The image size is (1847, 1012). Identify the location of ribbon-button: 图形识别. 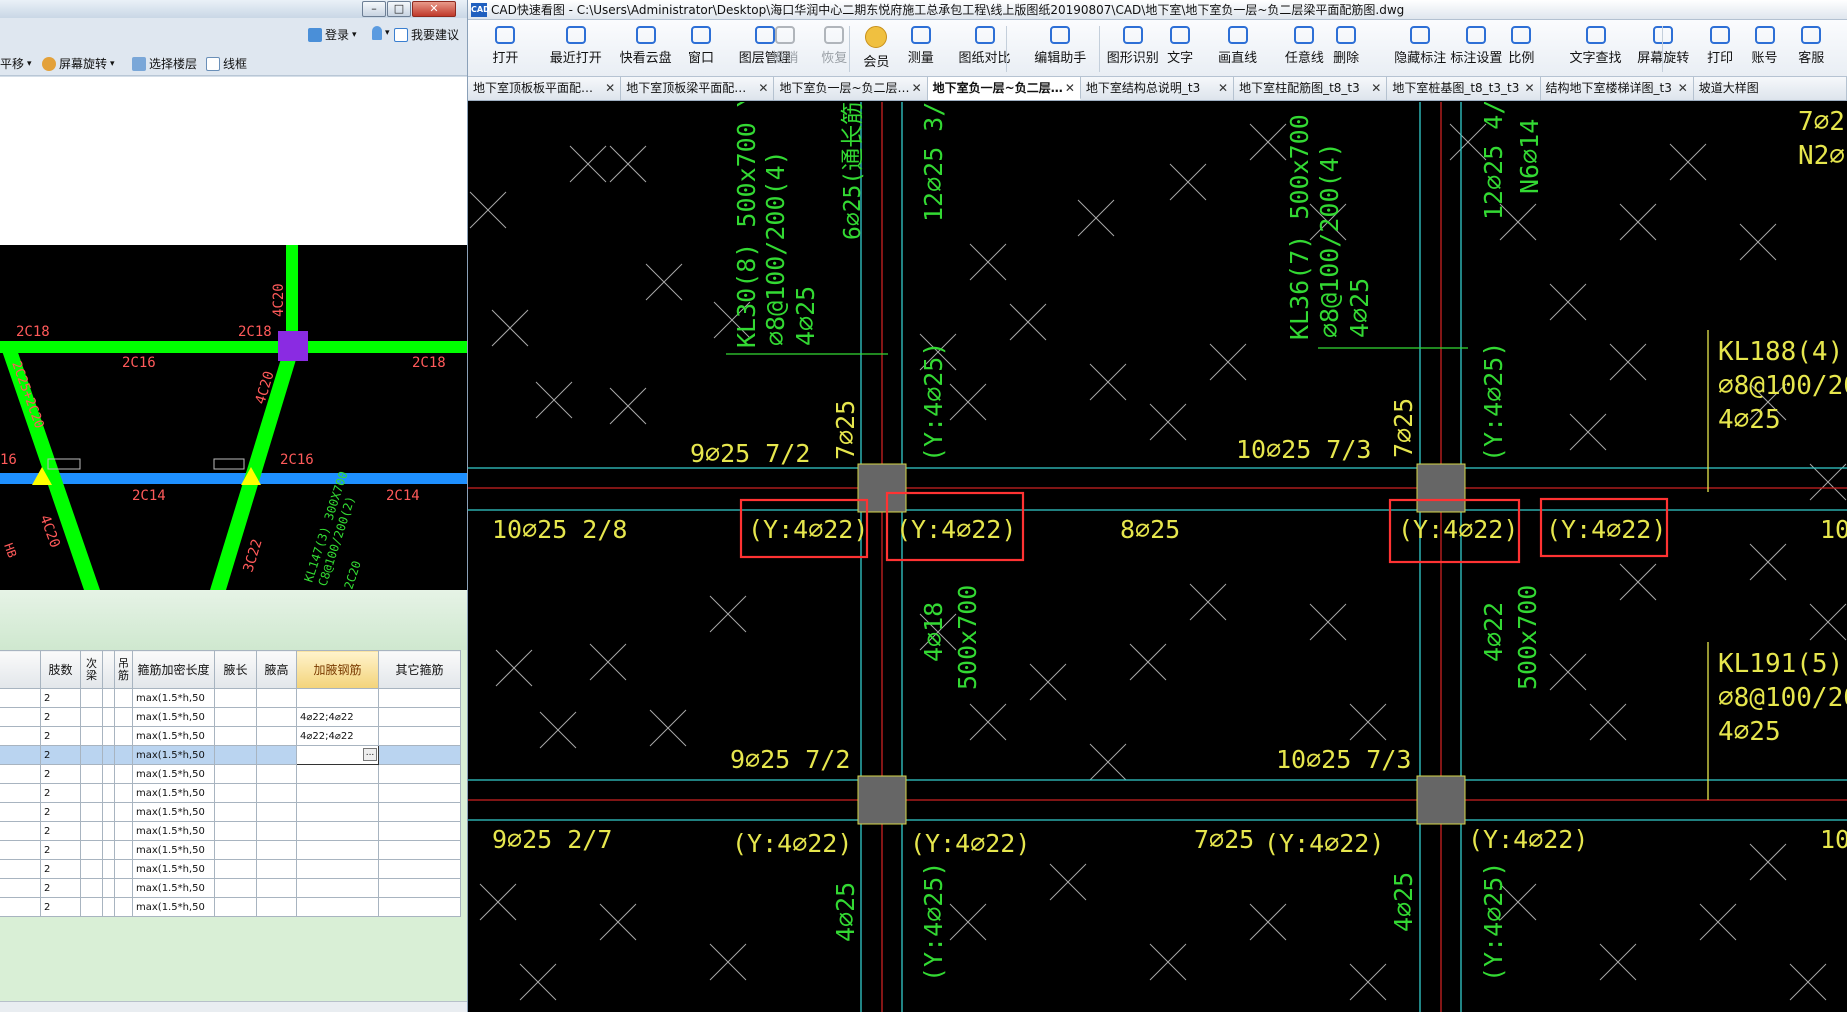
(1133, 50).